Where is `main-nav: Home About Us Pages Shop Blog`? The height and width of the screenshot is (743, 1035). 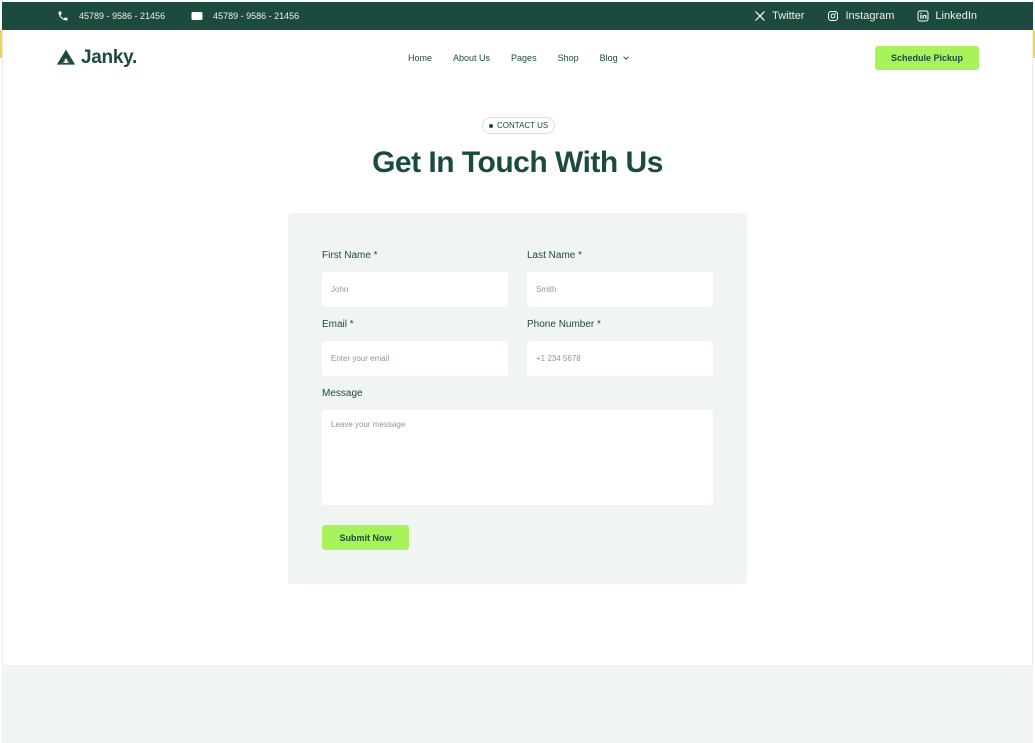
main-nav: Home About Us Pages Shop Blog is located at coordinates (519, 58).